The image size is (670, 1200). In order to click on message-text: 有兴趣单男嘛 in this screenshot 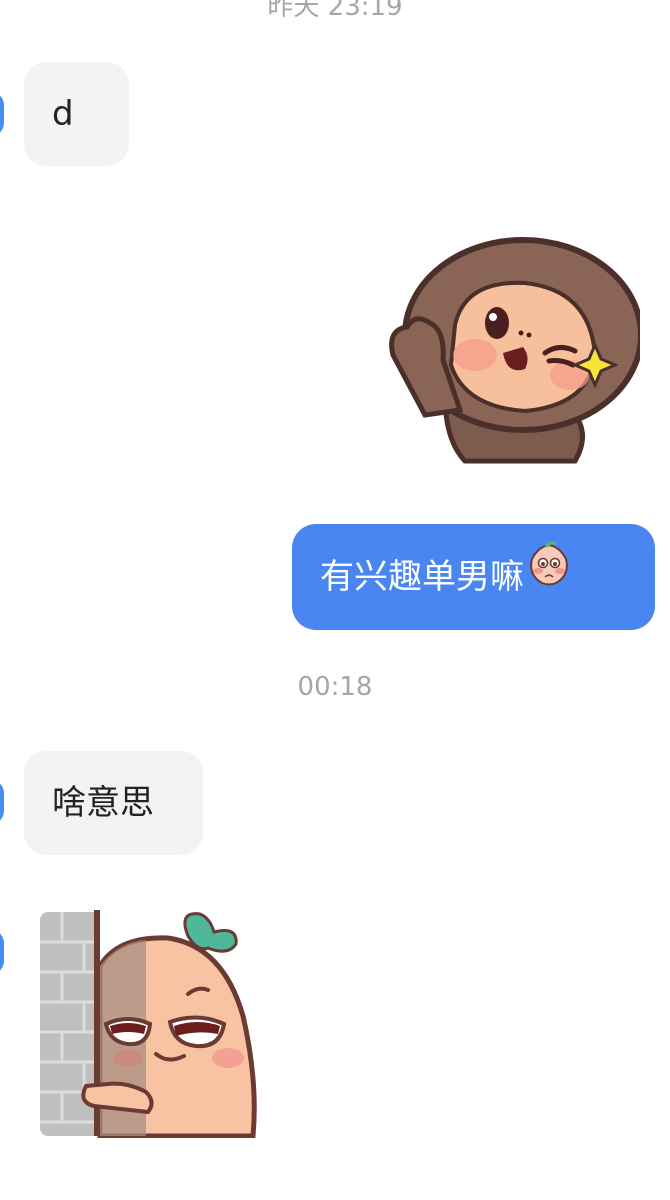, I will do `click(422, 577)`.